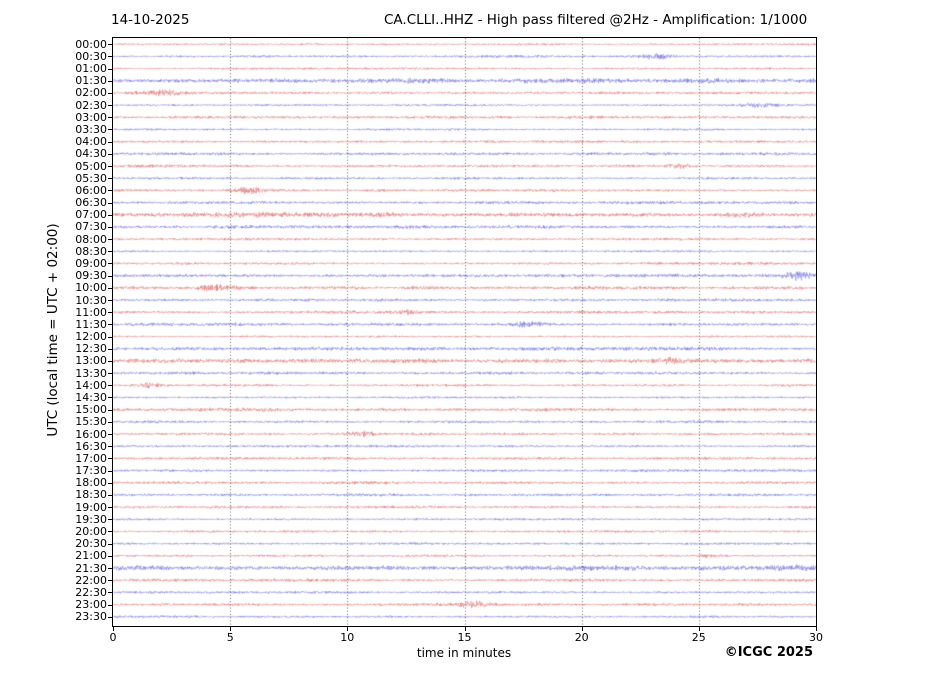  Describe the element at coordinates (91, 166) in the screenshot. I see `y-tick-label: 05:00` at that location.